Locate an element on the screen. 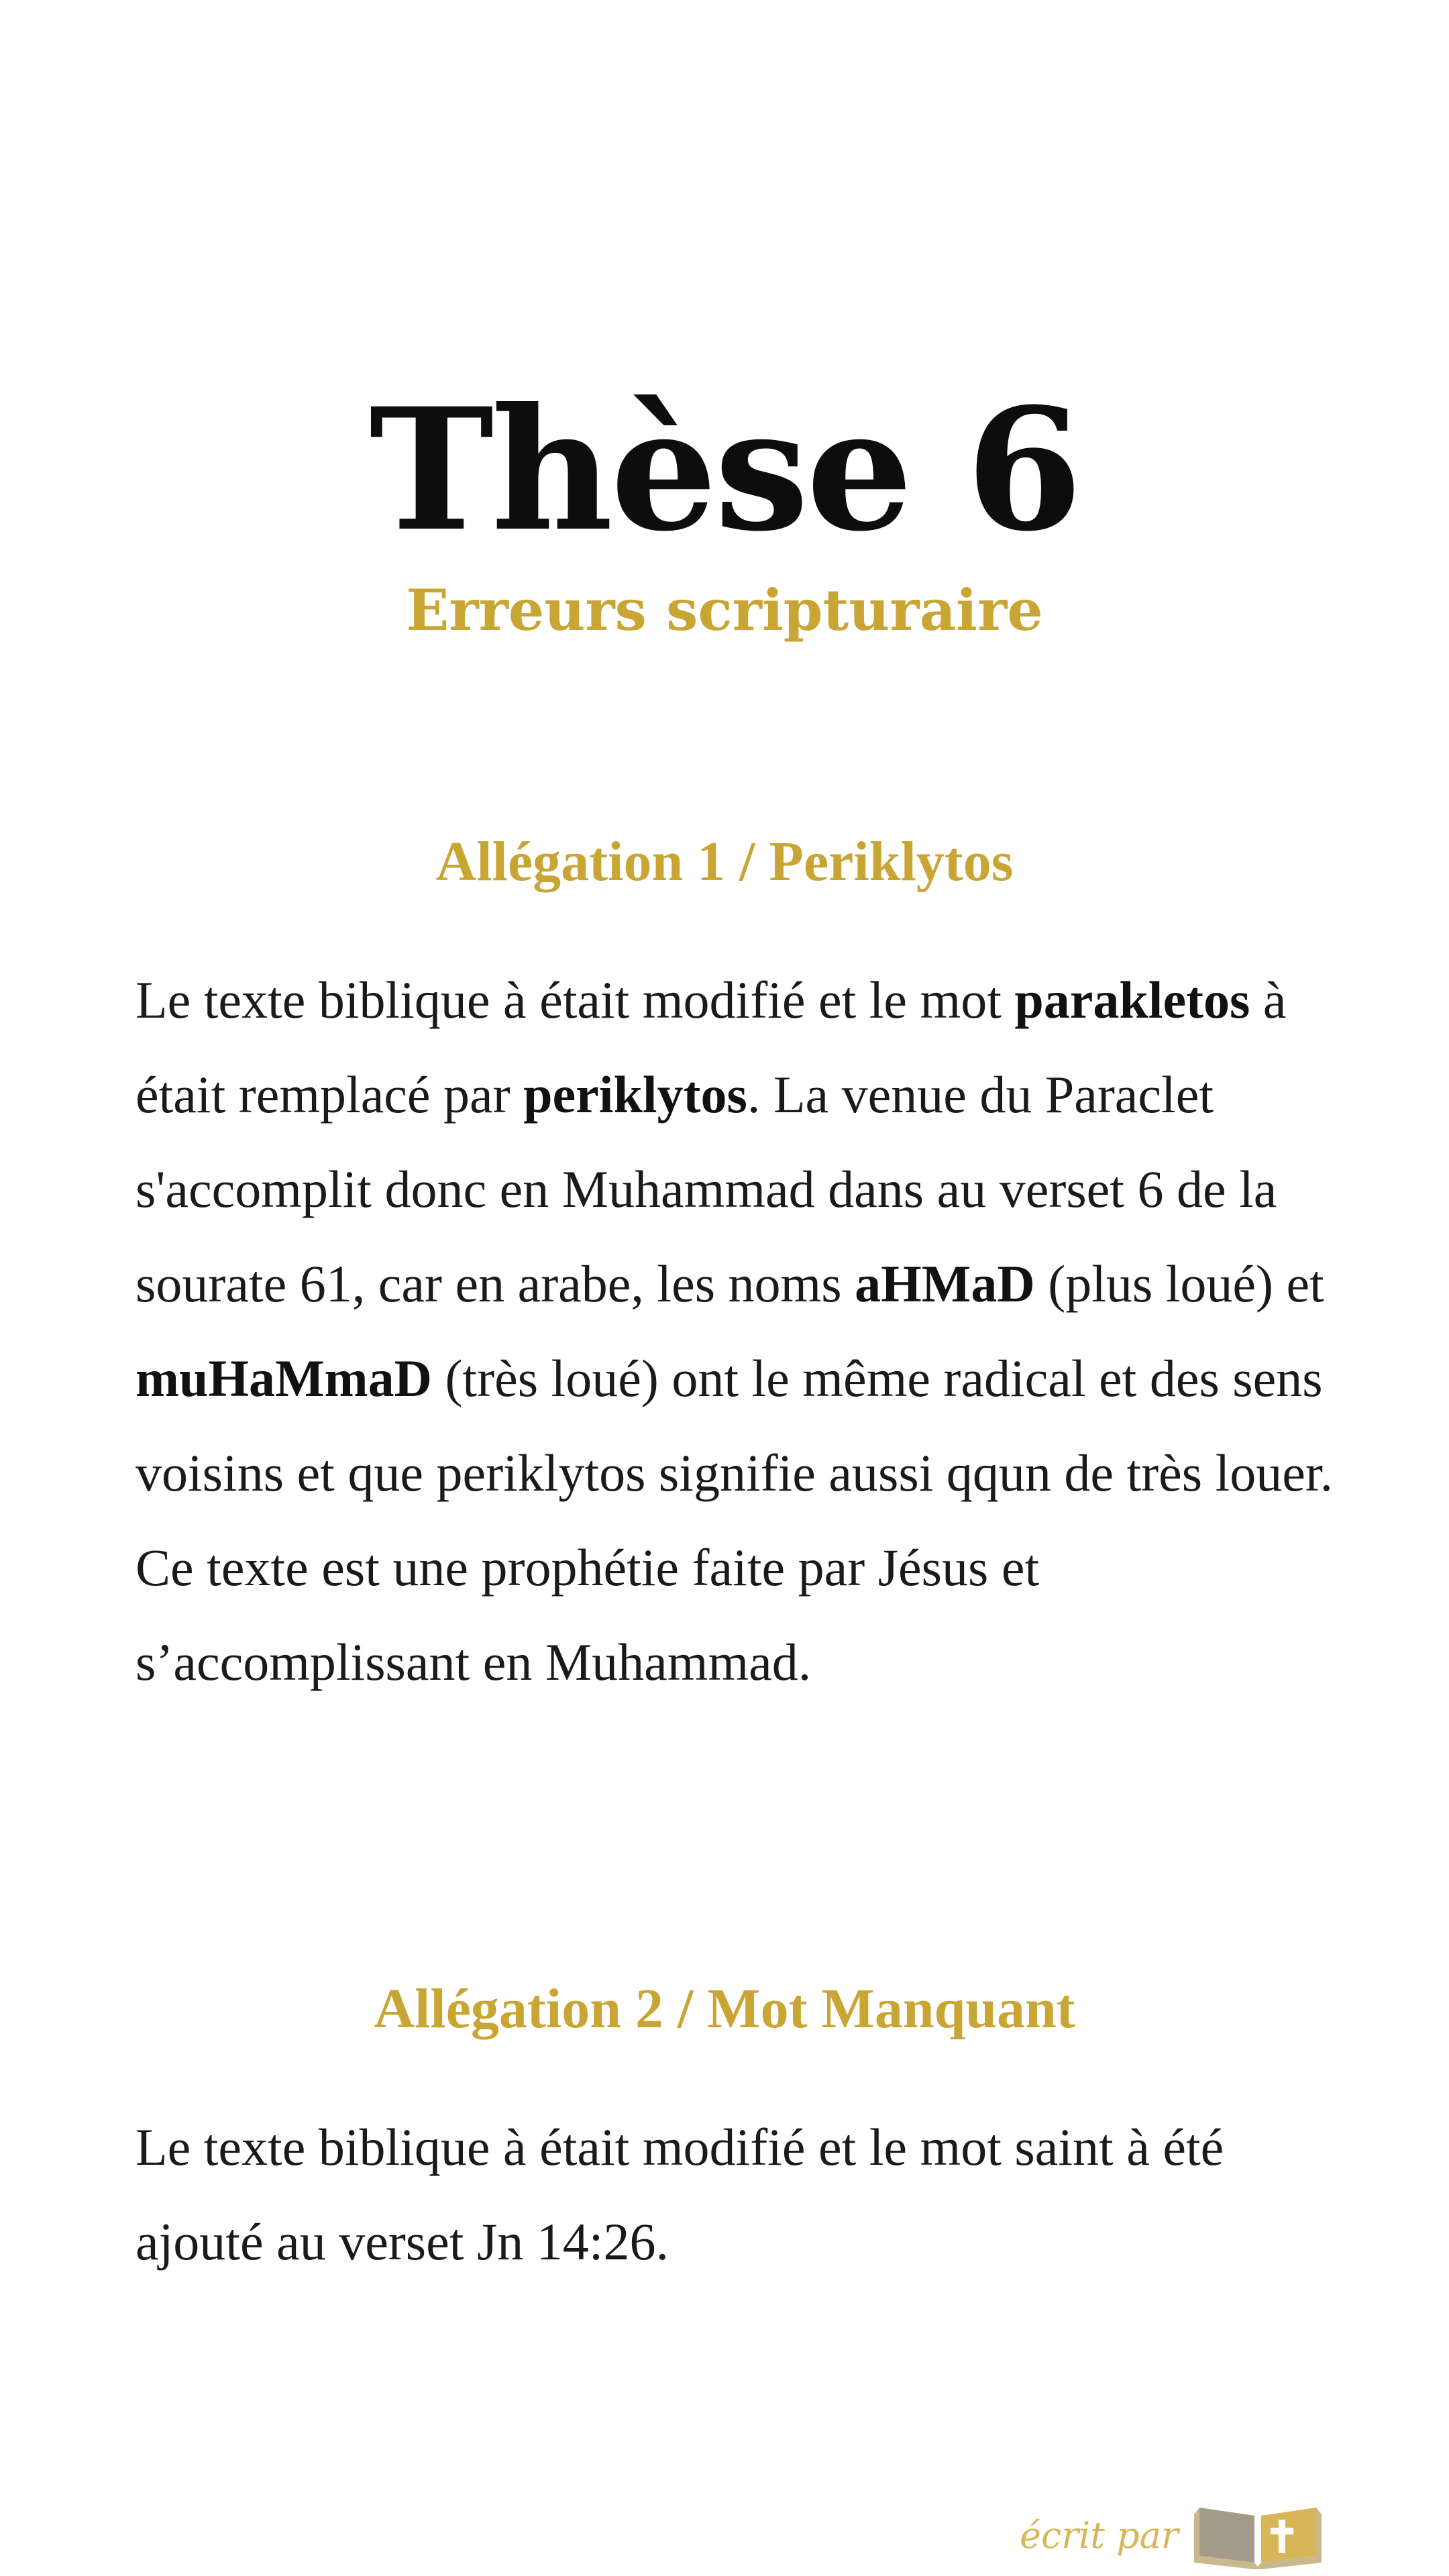 Image resolution: width=1449 pixels, height=2576 pixels. page-subtitle: Erreurs scripturaire is located at coordinates (724, 610).